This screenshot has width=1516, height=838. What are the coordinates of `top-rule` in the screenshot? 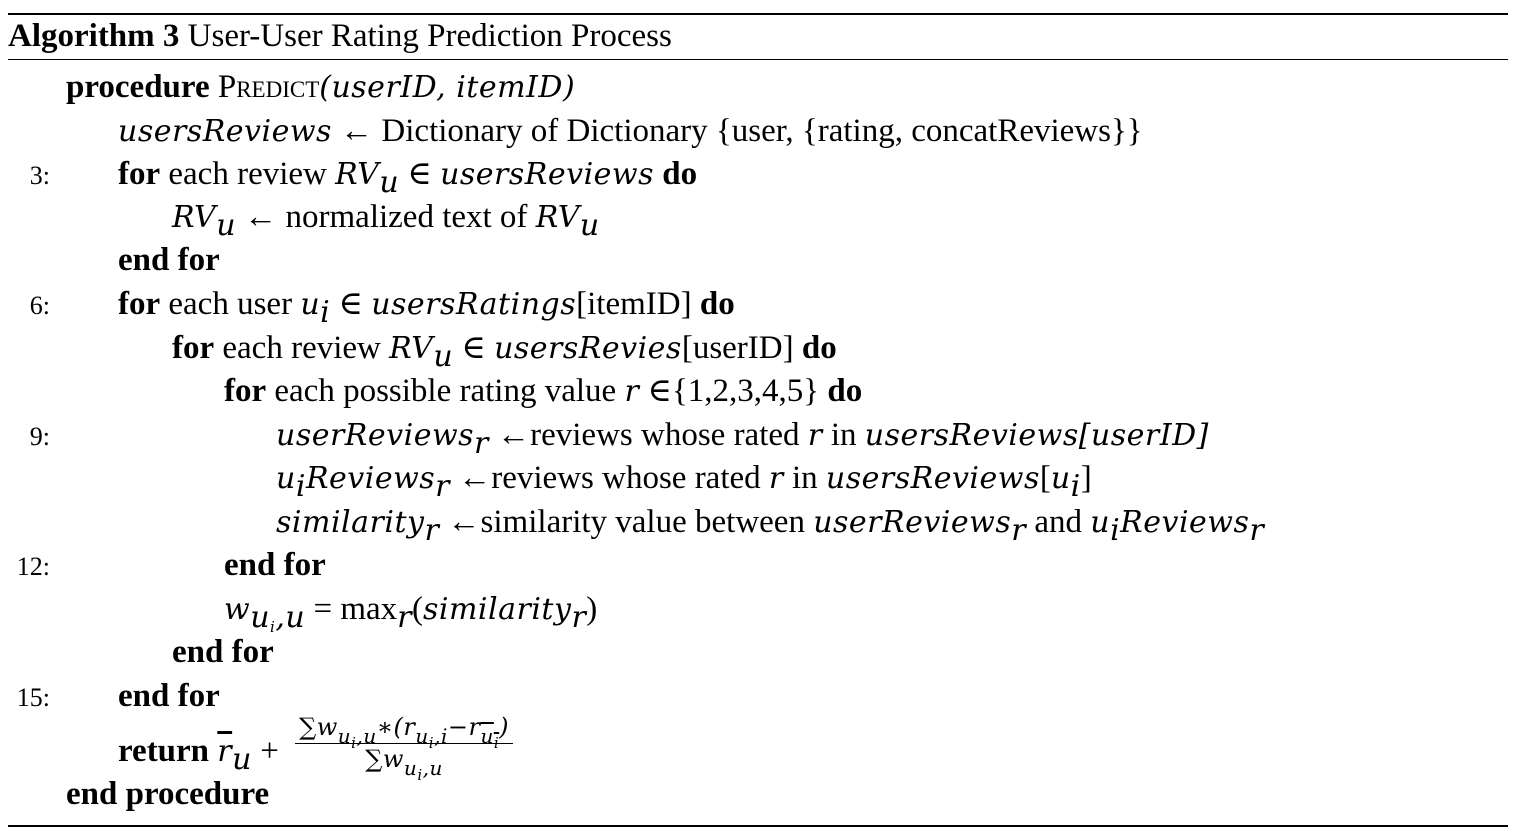 It's located at (758, 14).